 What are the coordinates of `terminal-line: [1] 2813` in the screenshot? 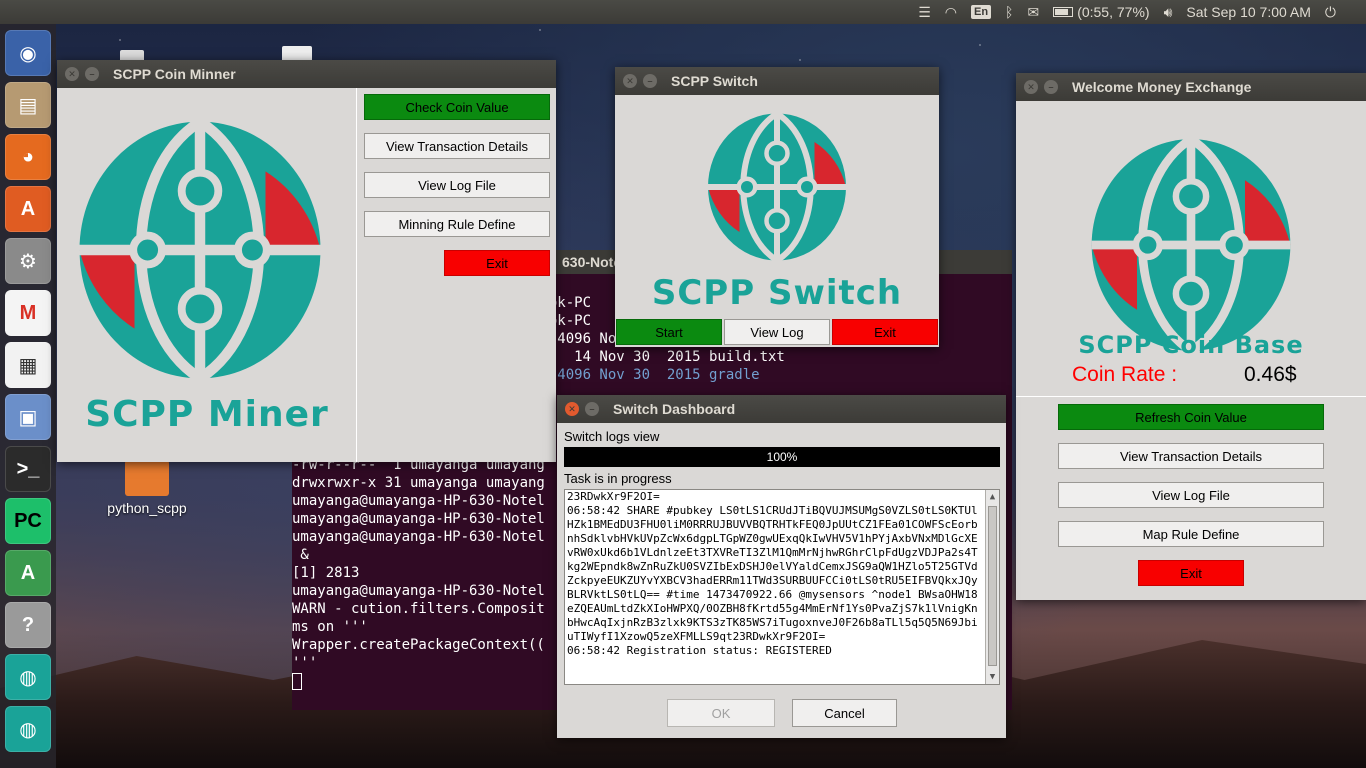 It's located at (326, 573).